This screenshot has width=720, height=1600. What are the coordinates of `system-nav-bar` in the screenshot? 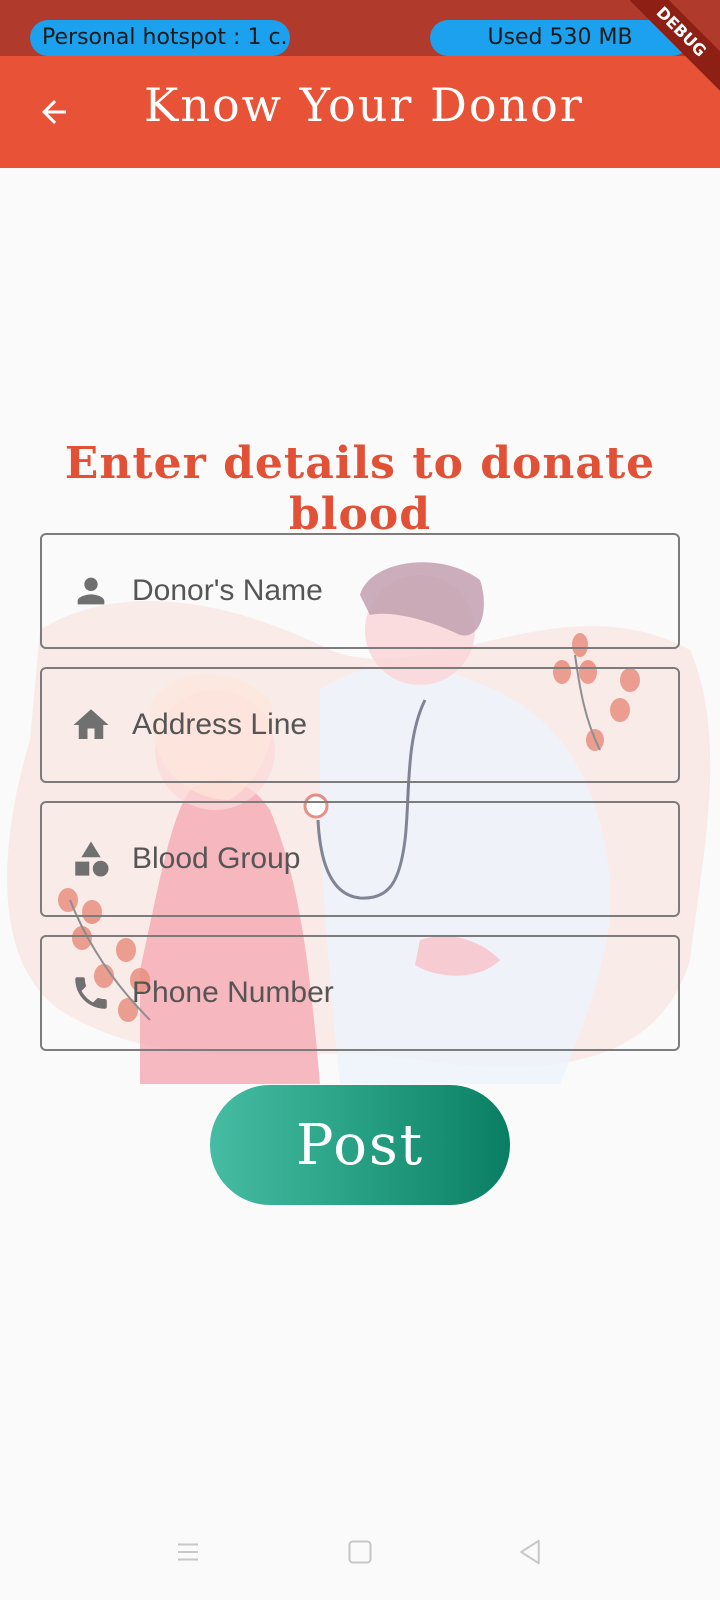 It's located at (360, 1550).